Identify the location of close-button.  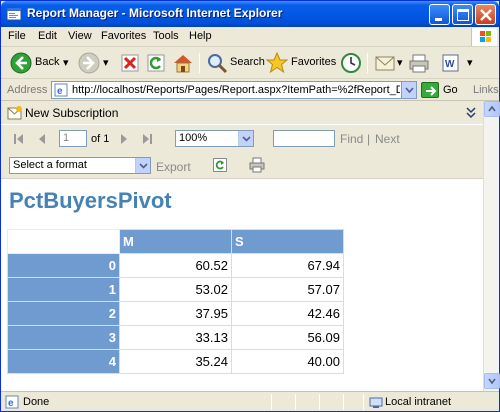
(485, 14).